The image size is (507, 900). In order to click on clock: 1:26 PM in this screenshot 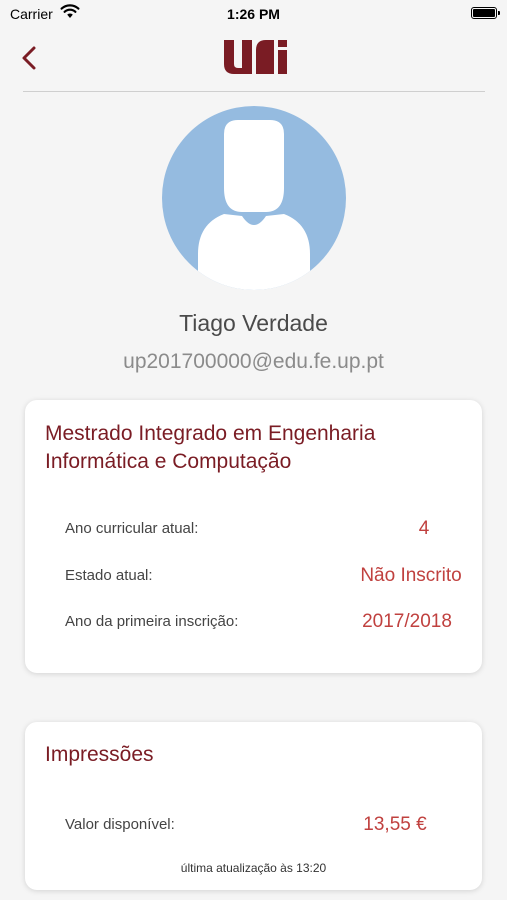, I will do `click(253, 14)`.